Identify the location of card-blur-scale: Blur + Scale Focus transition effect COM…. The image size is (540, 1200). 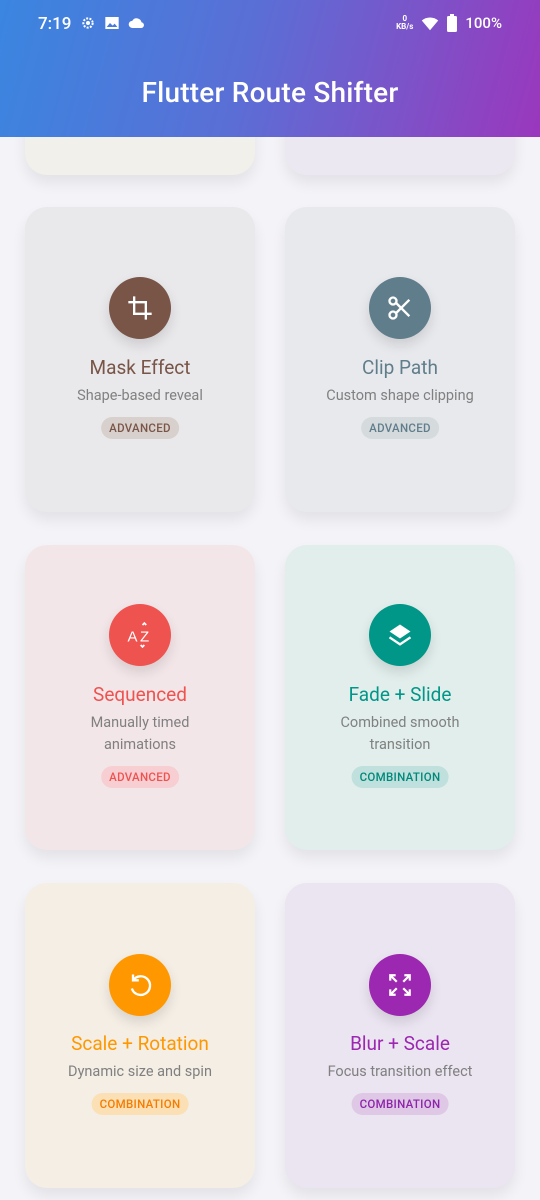
(400, 1035).